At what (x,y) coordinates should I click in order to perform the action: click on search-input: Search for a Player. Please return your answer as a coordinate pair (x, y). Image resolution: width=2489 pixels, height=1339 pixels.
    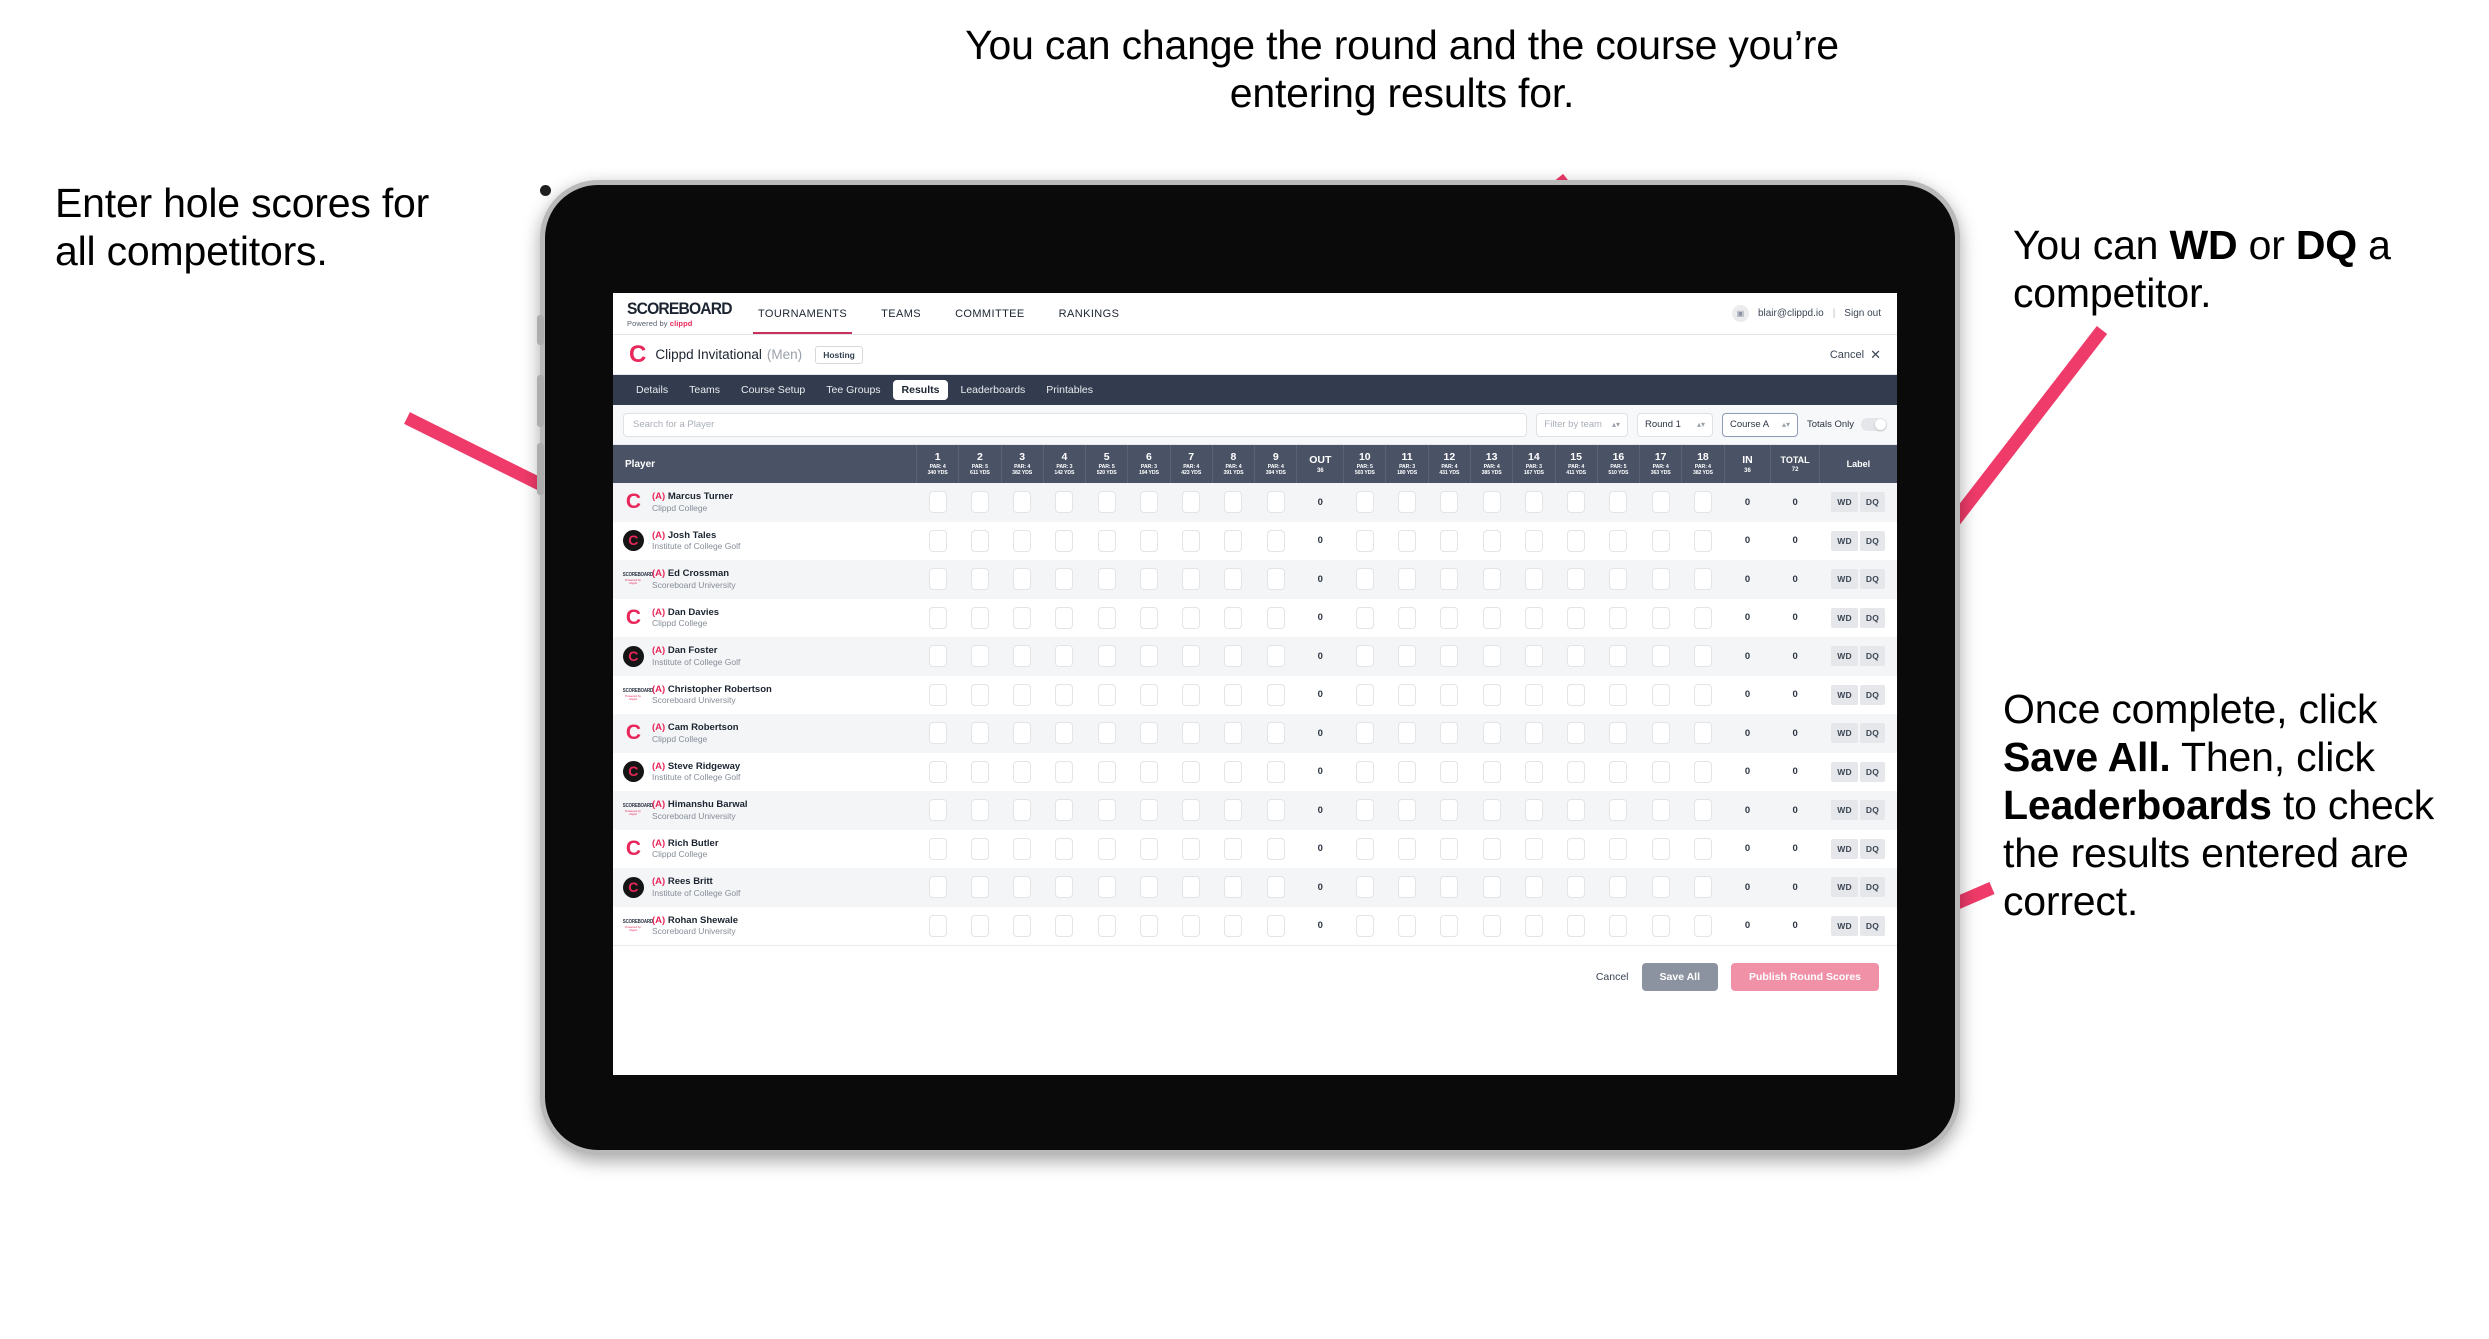
    Looking at the image, I should click on (1075, 424).